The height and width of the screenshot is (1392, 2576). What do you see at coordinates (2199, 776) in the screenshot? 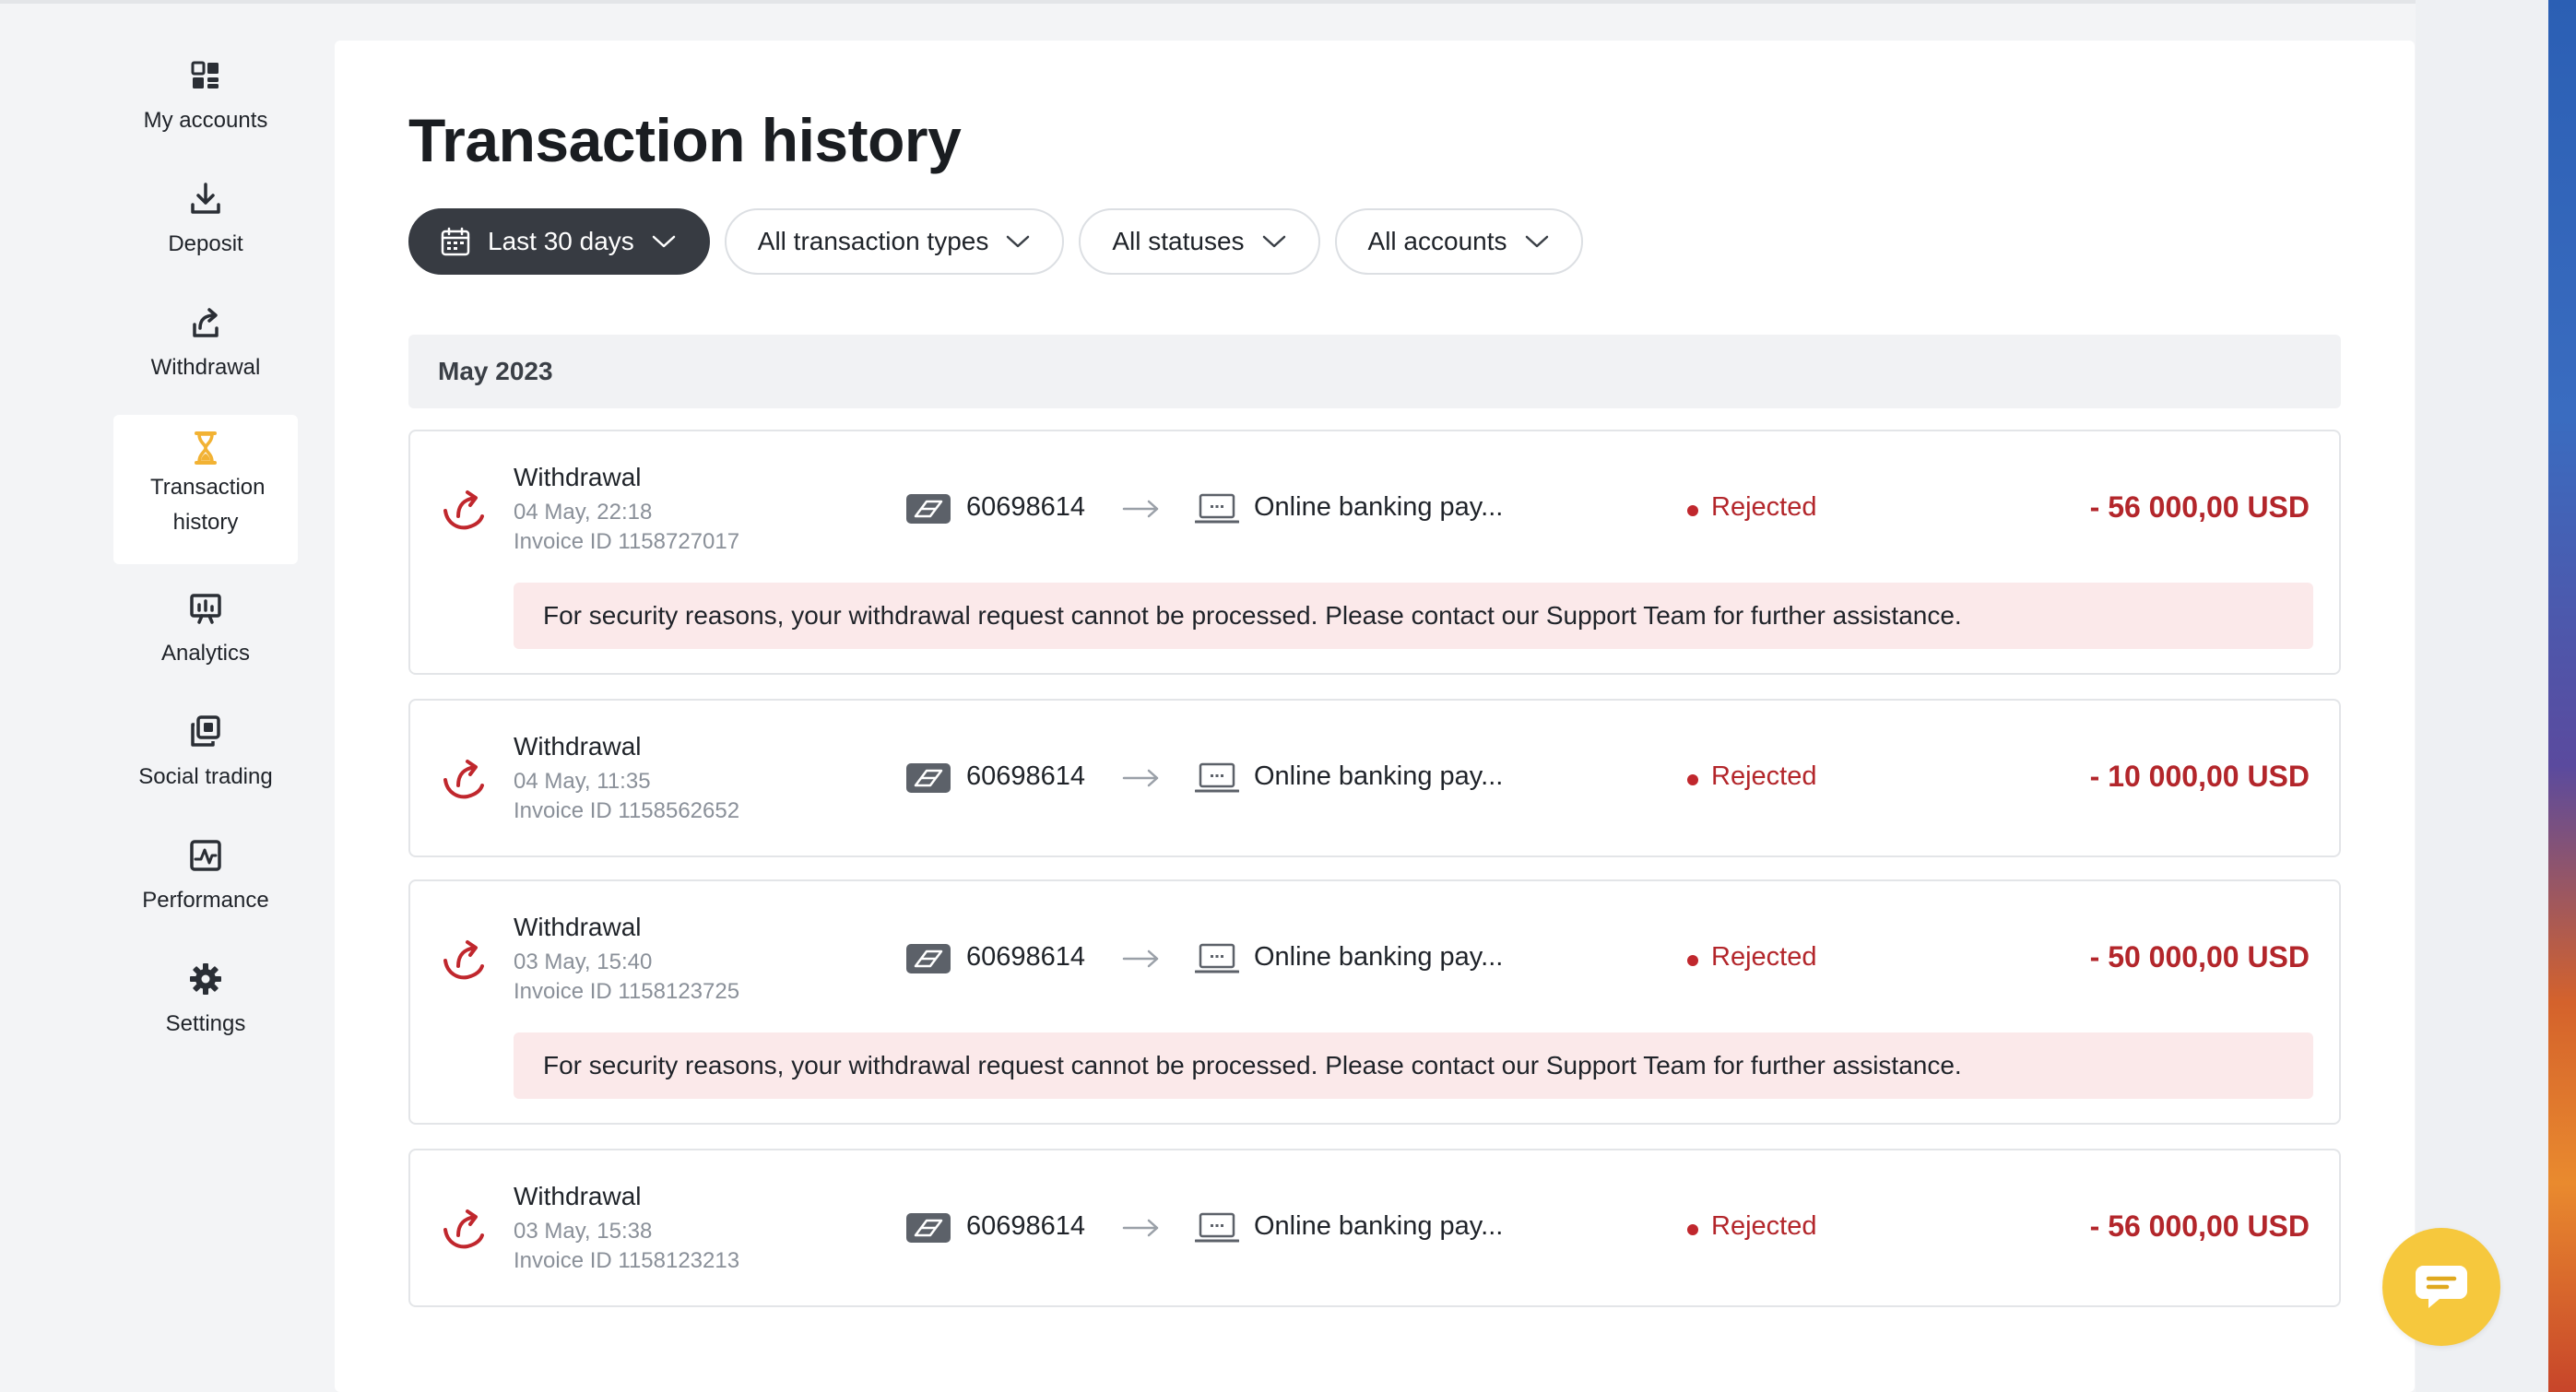
I see `transaction-amount: - 10 000,00 USD` at bounding box center [2199, 776].